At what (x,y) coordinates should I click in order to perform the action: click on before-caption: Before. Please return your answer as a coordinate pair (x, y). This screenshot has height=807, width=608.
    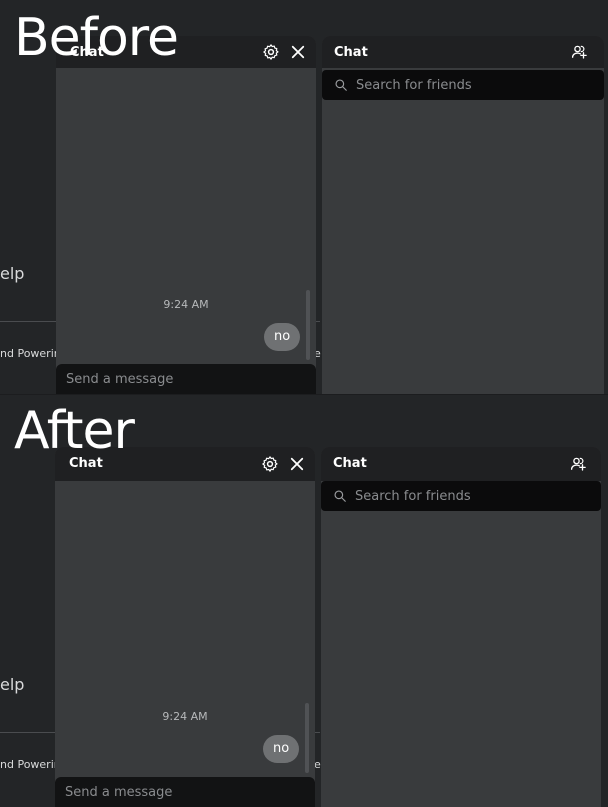
    Looking at the image, I should click on (96, 38).